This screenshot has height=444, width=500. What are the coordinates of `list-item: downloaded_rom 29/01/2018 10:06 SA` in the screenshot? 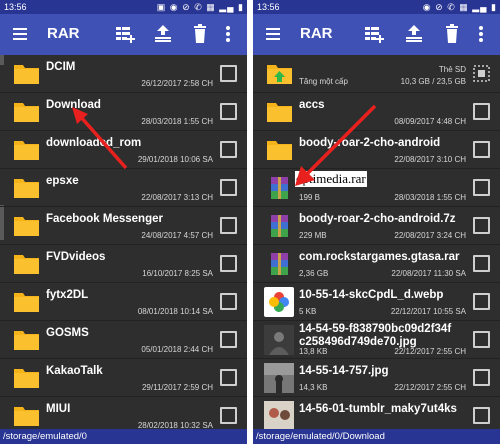 It's located at (123, 150).